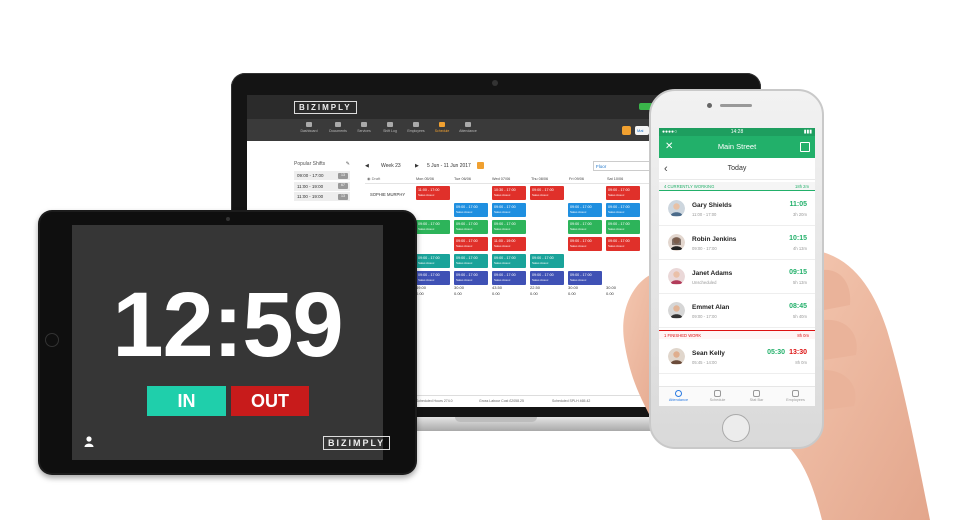  What do you see at coordinates (391, 166) in the screenshot?
I see `week-label: Week 23` at bounding box center [391, 166].